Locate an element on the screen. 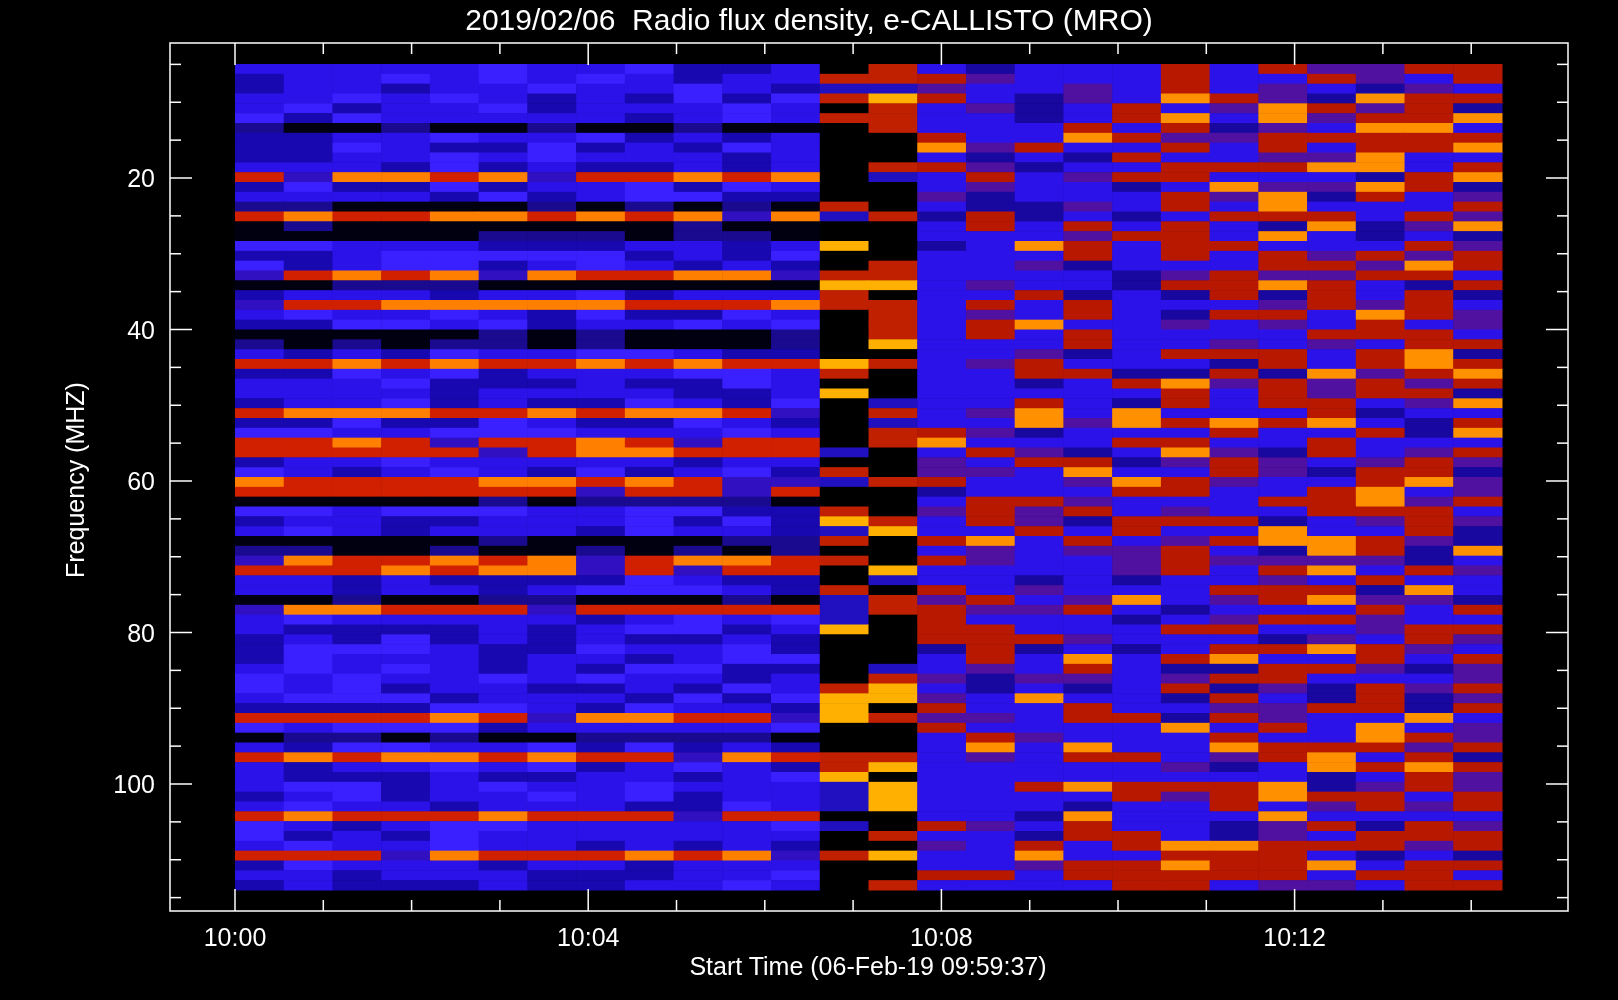  tick-label: 80 is located at coordinates (141, 632).